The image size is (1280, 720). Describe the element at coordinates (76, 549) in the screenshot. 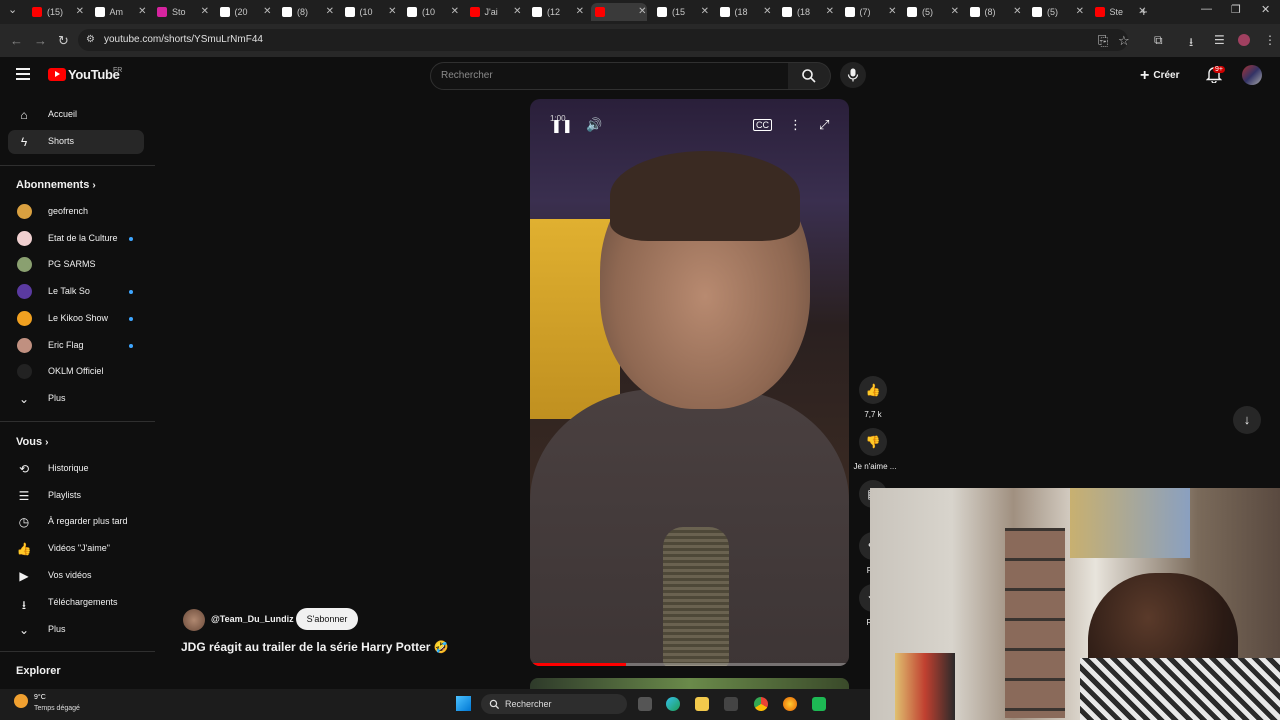

I see `sidebar-item-you: 👍 Vidéos "J'aime"` at that location.